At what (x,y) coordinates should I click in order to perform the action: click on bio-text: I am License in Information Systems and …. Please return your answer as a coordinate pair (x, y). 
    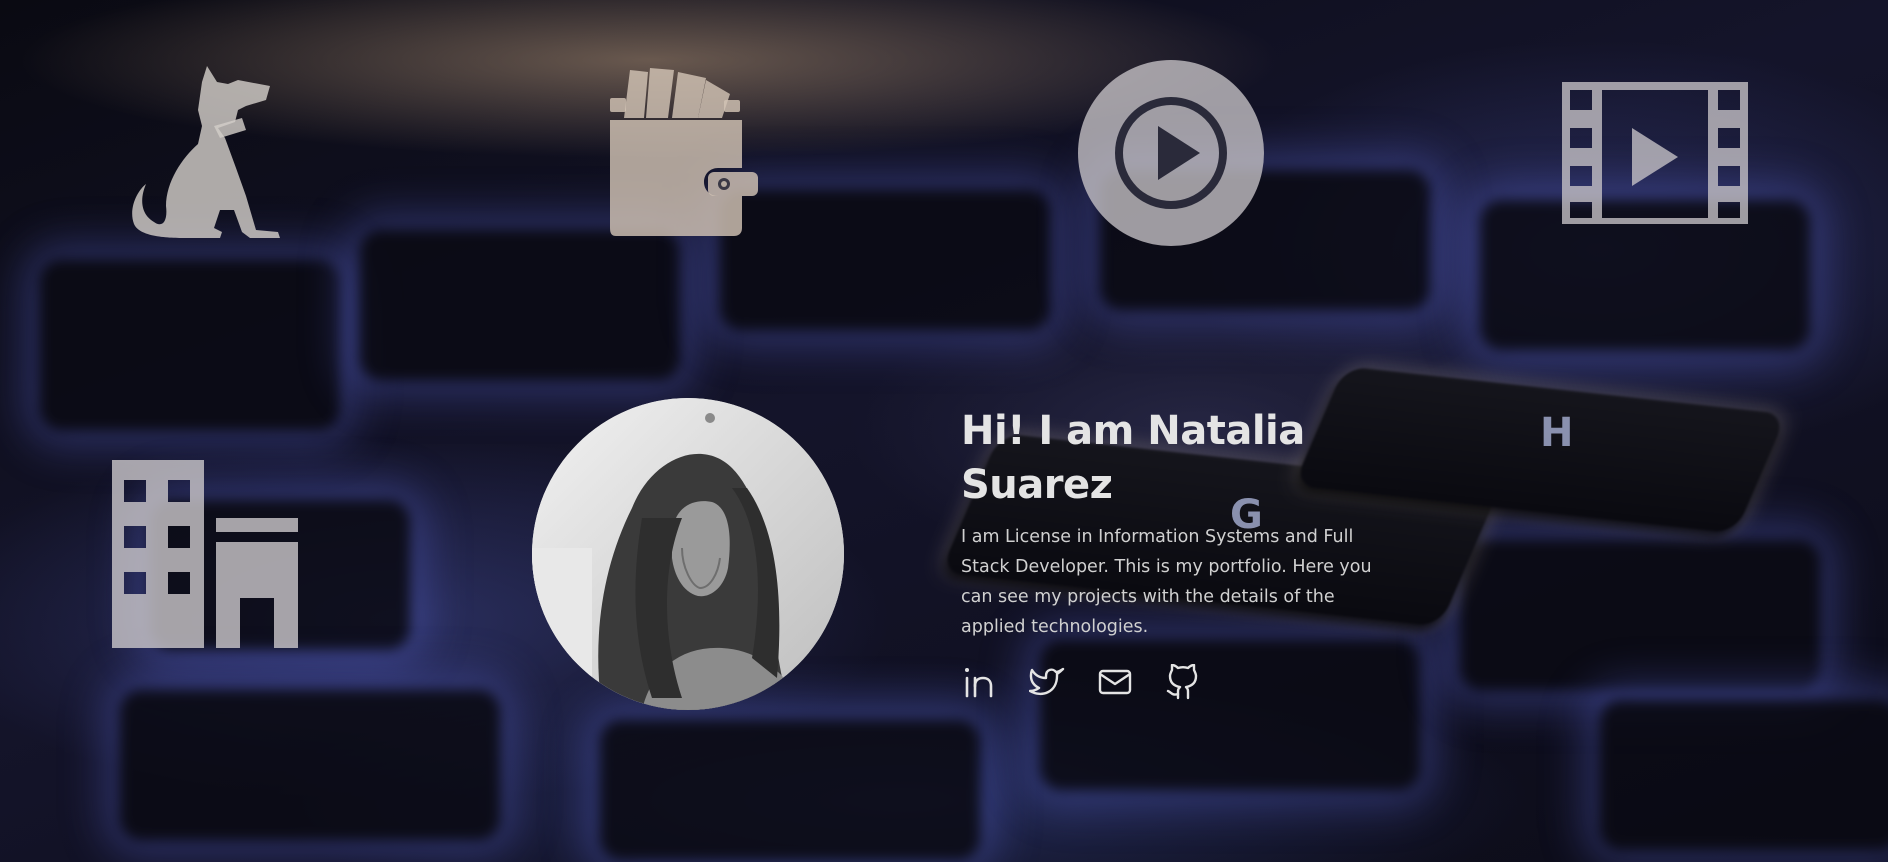
    Looking at the image, I should click on (1166, 582).